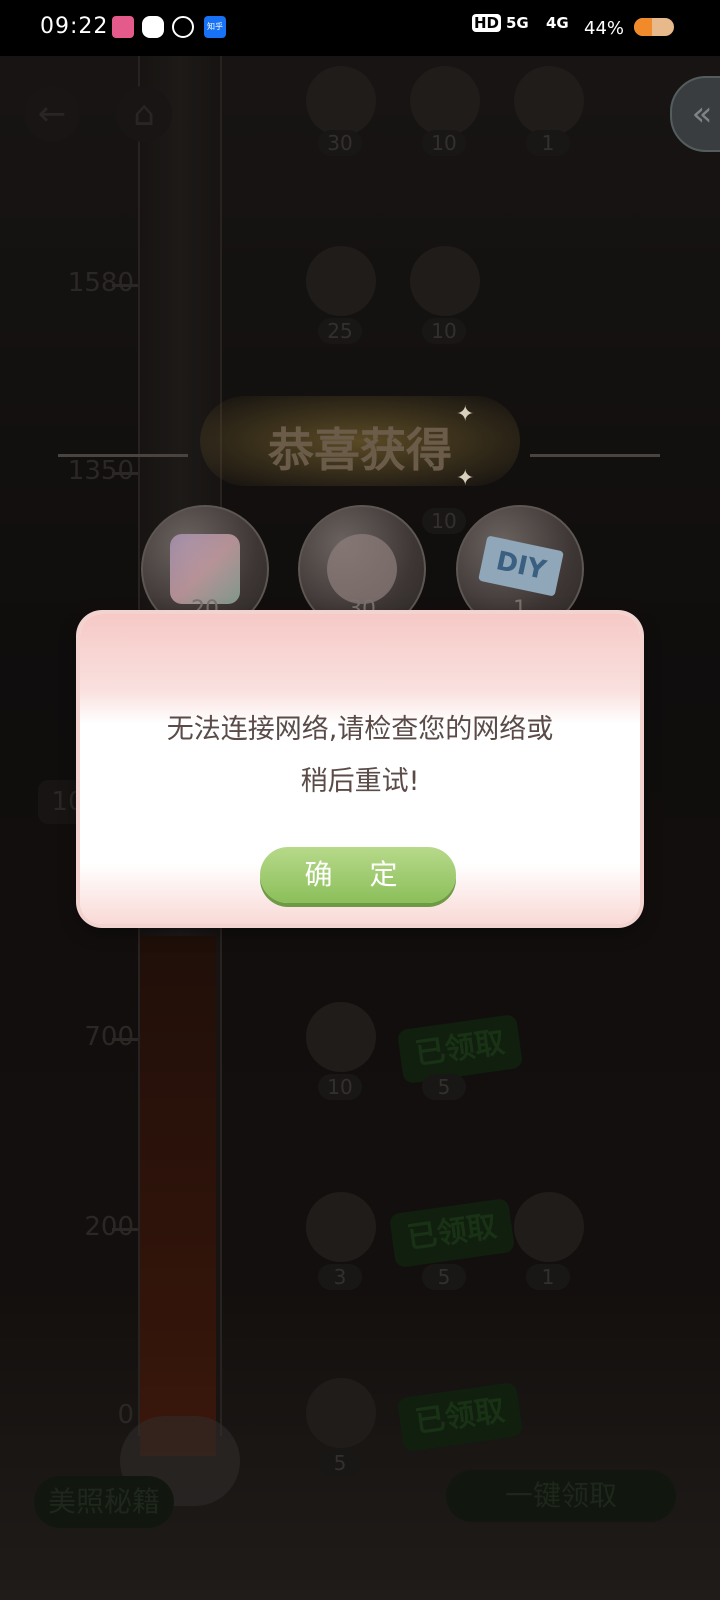 This screenshot has height=1600, width=720. I want to click on bilibili-icon, so click(153, 27).